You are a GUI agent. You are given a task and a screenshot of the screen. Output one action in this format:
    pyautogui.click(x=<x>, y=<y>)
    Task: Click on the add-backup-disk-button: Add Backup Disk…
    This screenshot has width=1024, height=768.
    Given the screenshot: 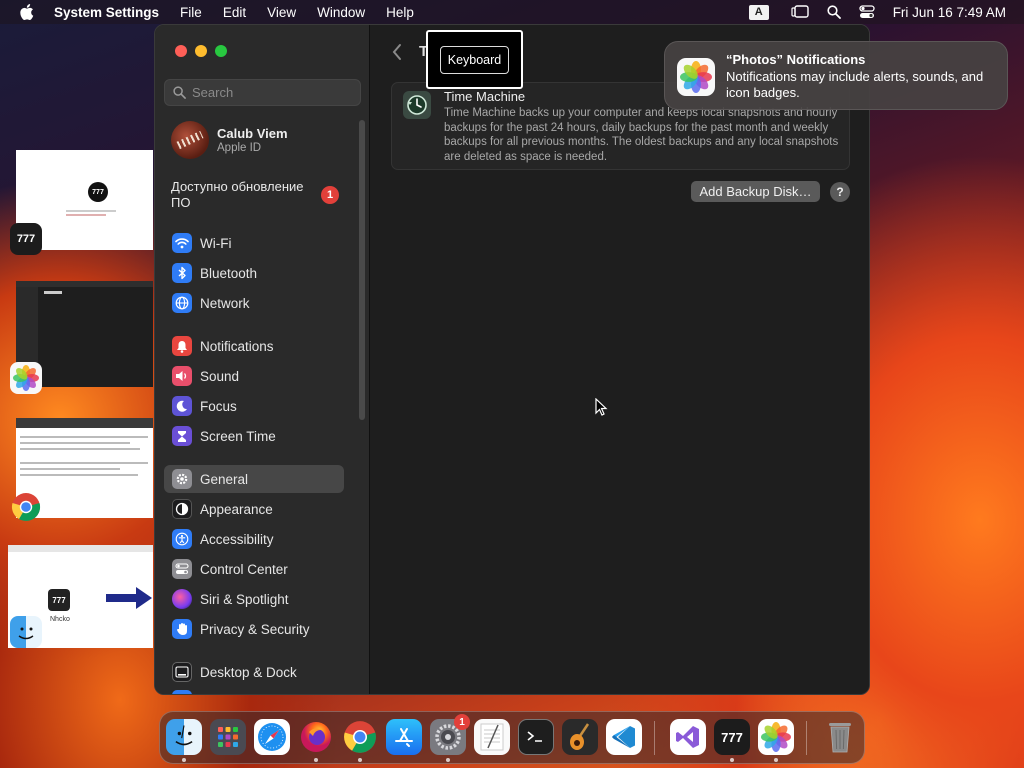 What is the action you would take?
    pyautogui.click(x=755, y=191)
    